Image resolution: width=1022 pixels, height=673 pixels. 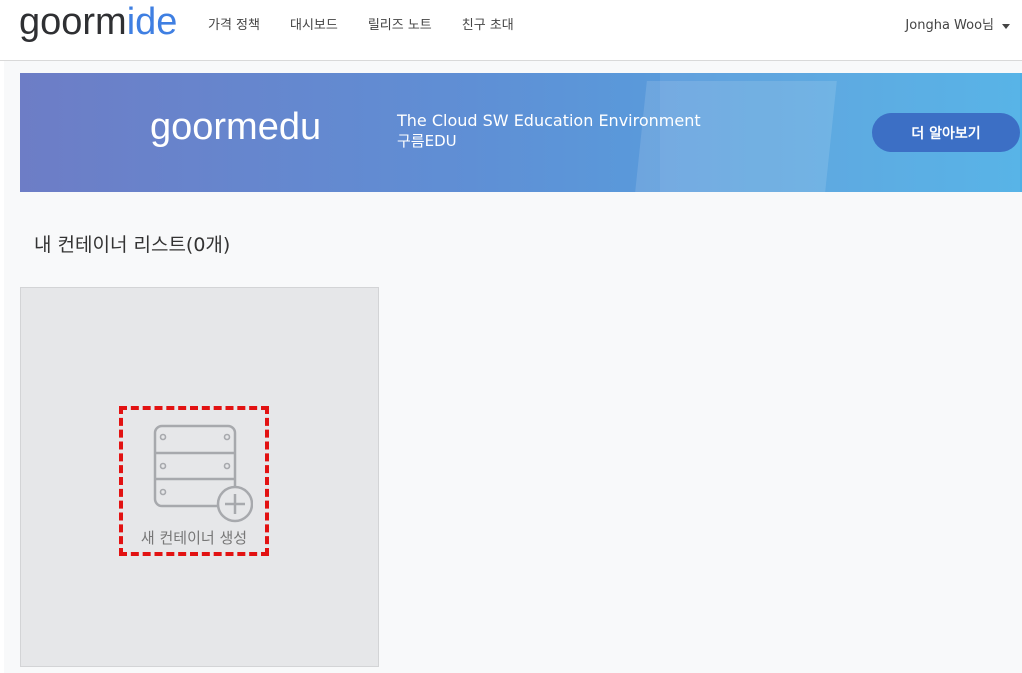 I want to click on main-nav: 가격 정책 대시보드 릴리즈 노트 친구 초대, so click(x=376, y=26).